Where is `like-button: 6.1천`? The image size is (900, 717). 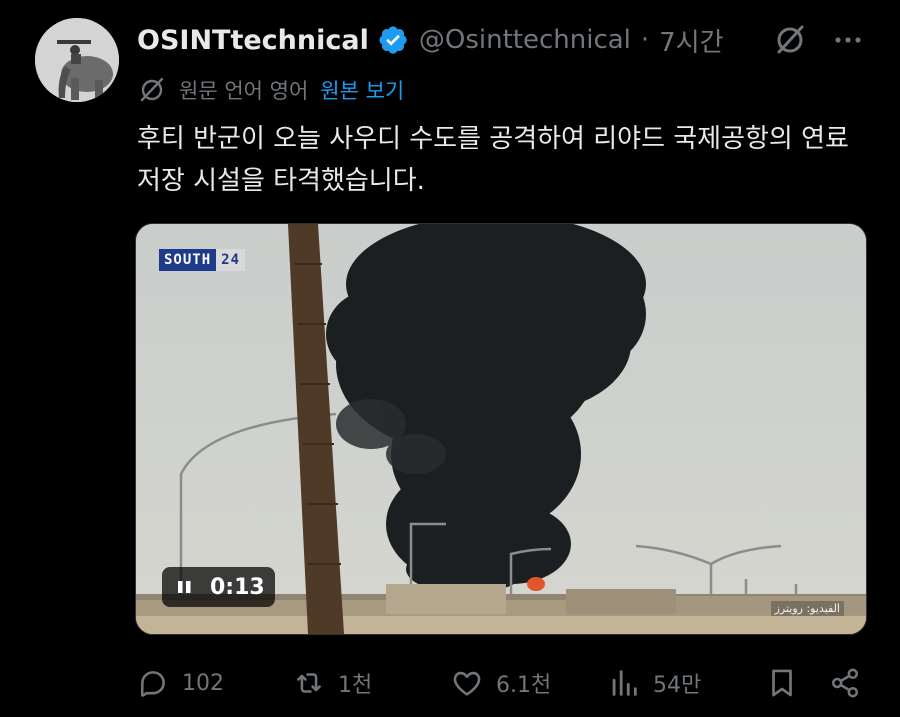 like-button: 6.1천 is located at coordinates (500, 683).